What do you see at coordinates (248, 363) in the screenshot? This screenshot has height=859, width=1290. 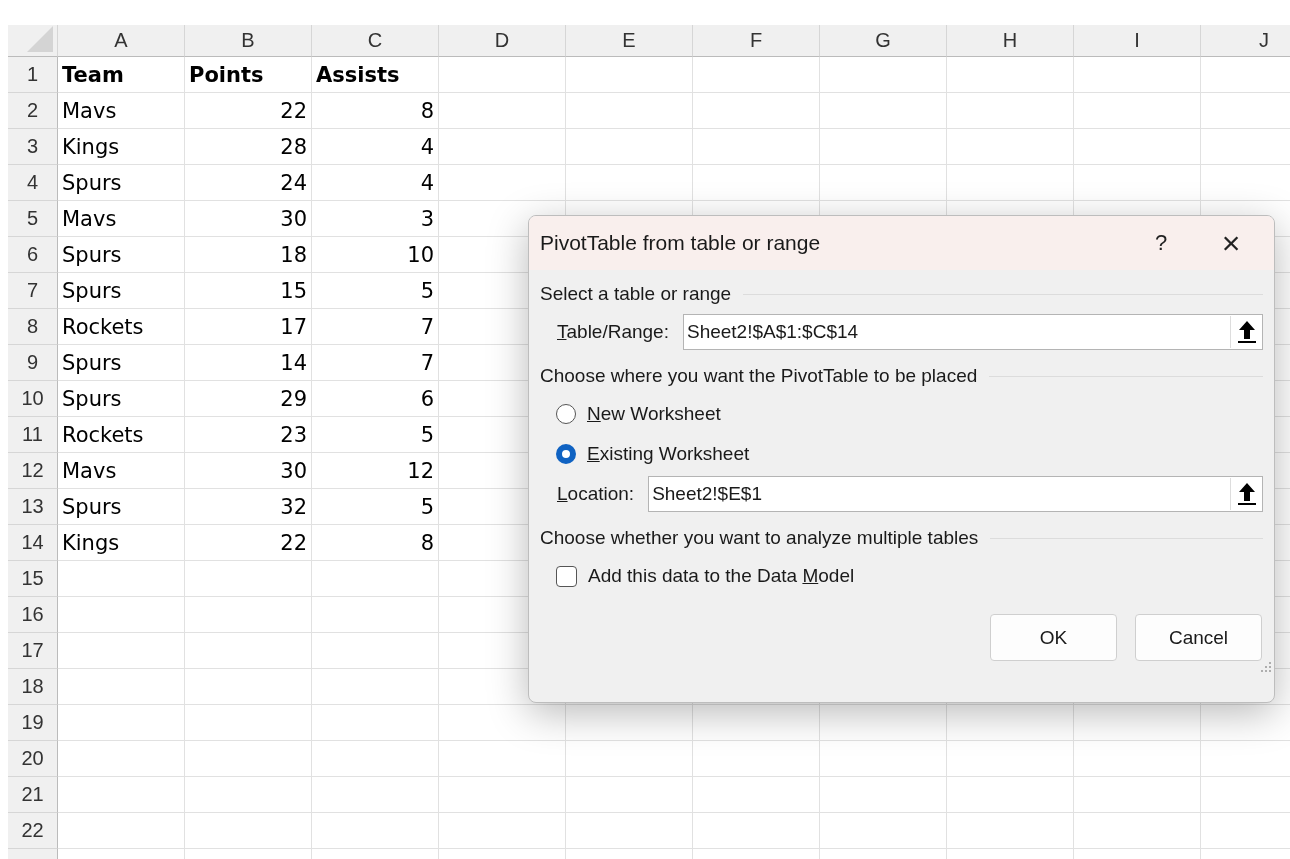 I see `table-cell: 14` at bounding box center [248, 363].